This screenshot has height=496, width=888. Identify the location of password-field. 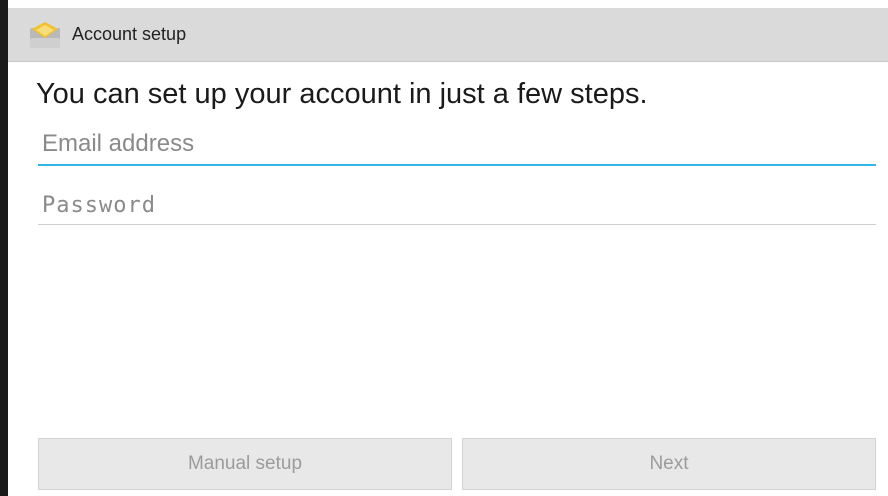
(457, 205).